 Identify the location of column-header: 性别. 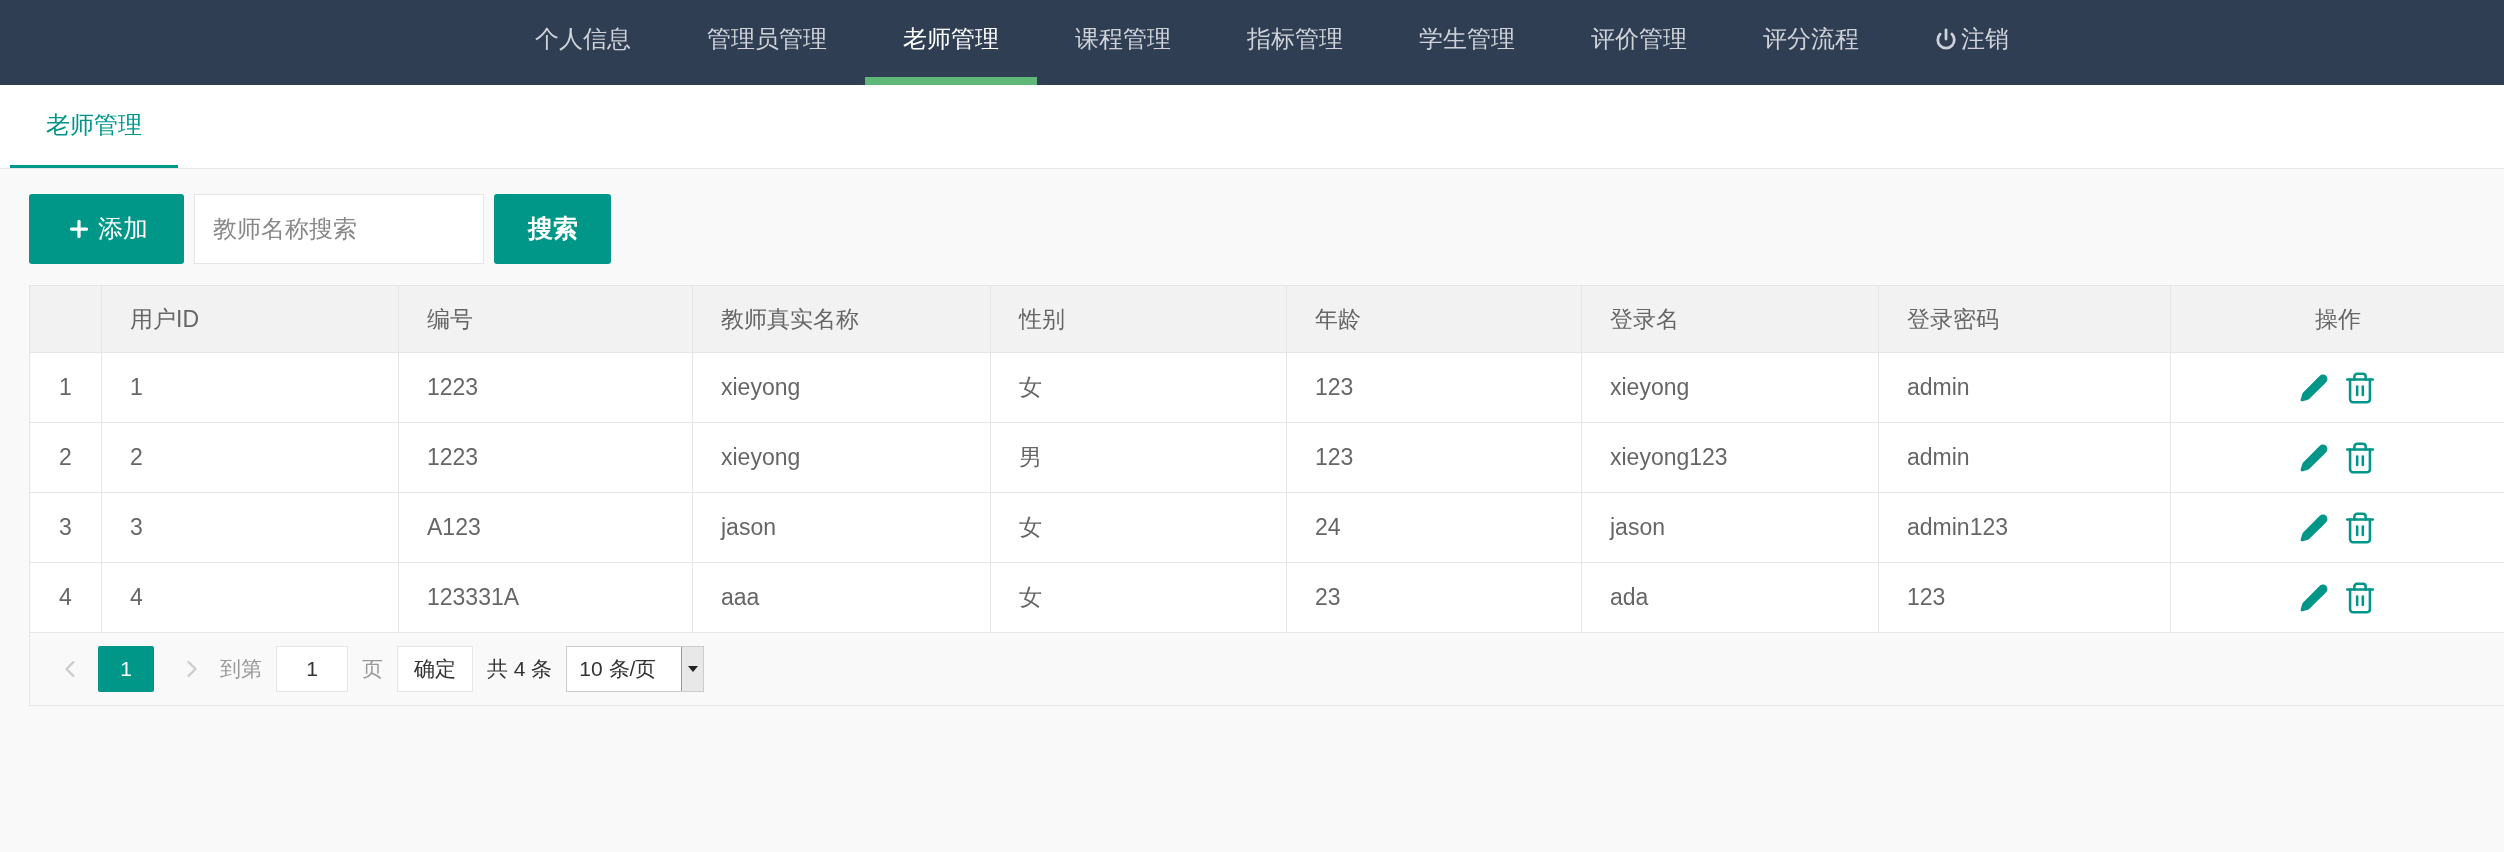
(1042, 319).